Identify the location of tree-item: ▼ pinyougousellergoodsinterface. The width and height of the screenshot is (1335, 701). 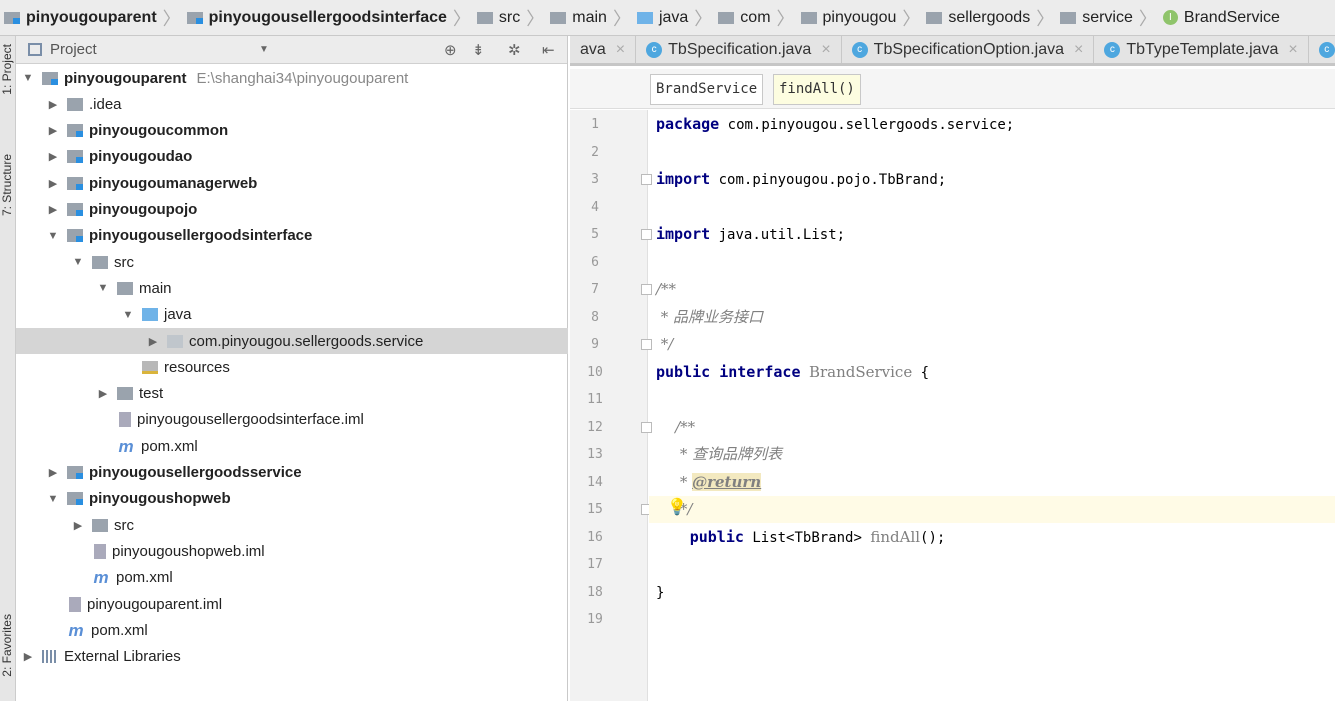
(292, 236).